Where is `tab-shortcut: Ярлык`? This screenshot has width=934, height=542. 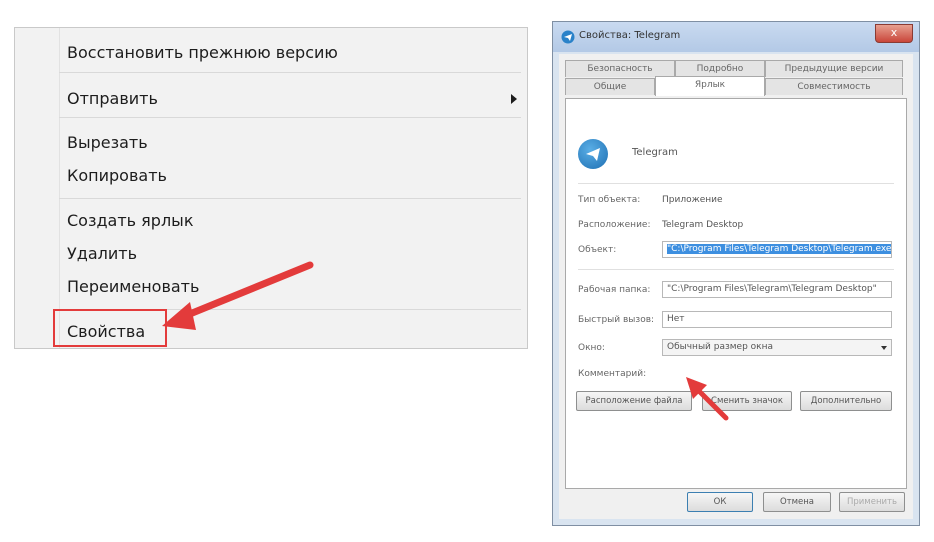 tab-shortcut: Ярлык is located at coordinates (710, 86).